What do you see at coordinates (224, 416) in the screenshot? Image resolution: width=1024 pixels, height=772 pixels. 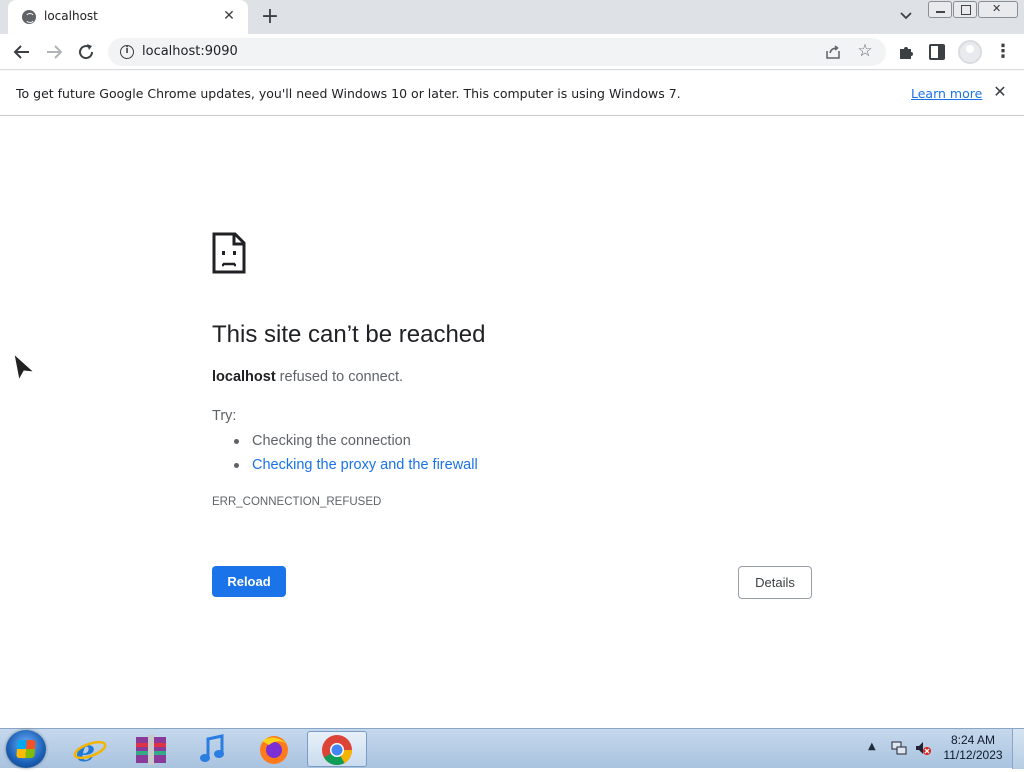 I see `try-label: Try:` at bounding box center [224, 416].